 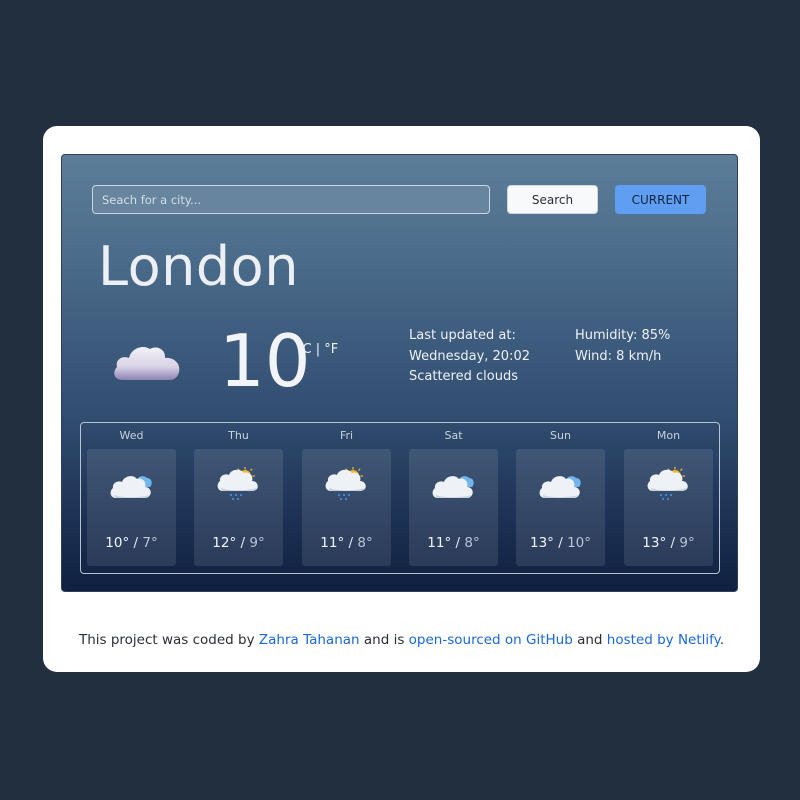 I want to click on forecast-card: 10° / 7°, so click(x=131, y=507).